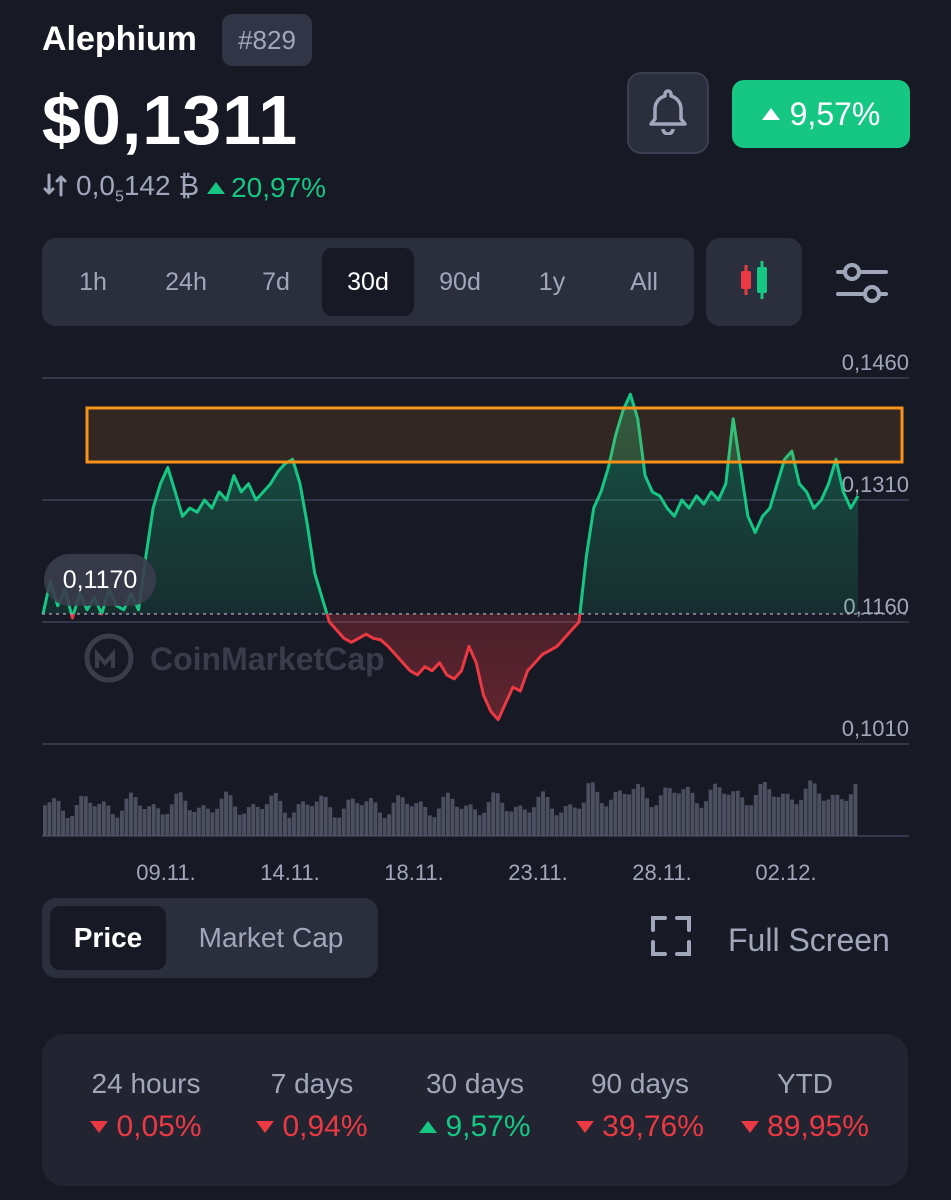  Describe the element at coordinates (99, 1127) in the screenshot. I see `triangle-down-icon` at that location.